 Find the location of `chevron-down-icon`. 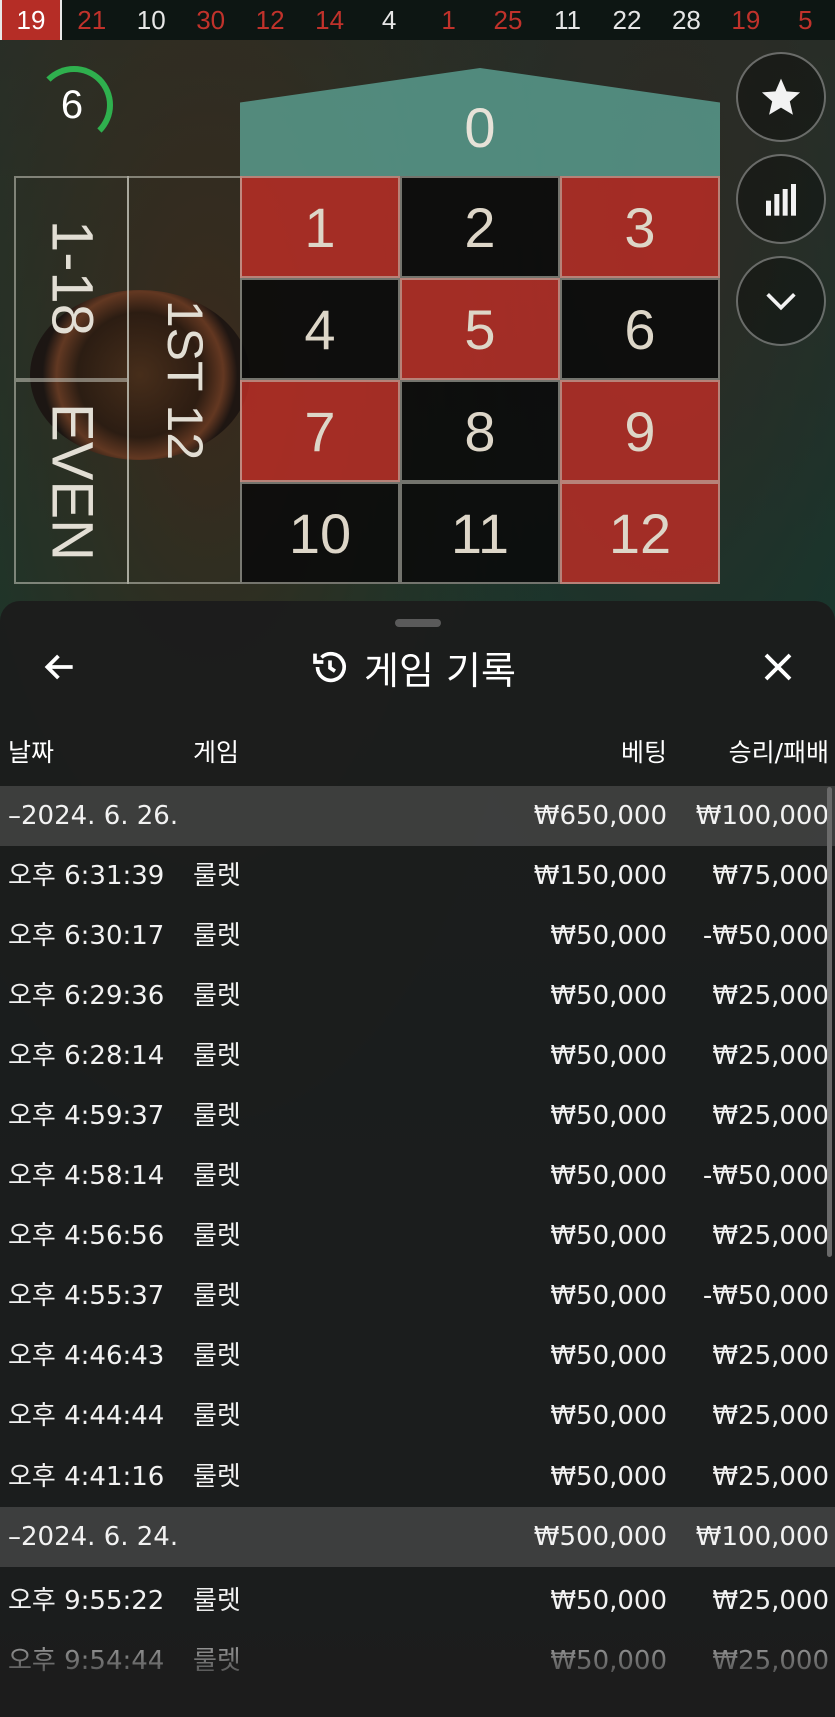

chevron-down-icon is located at coordinates (781, 302).